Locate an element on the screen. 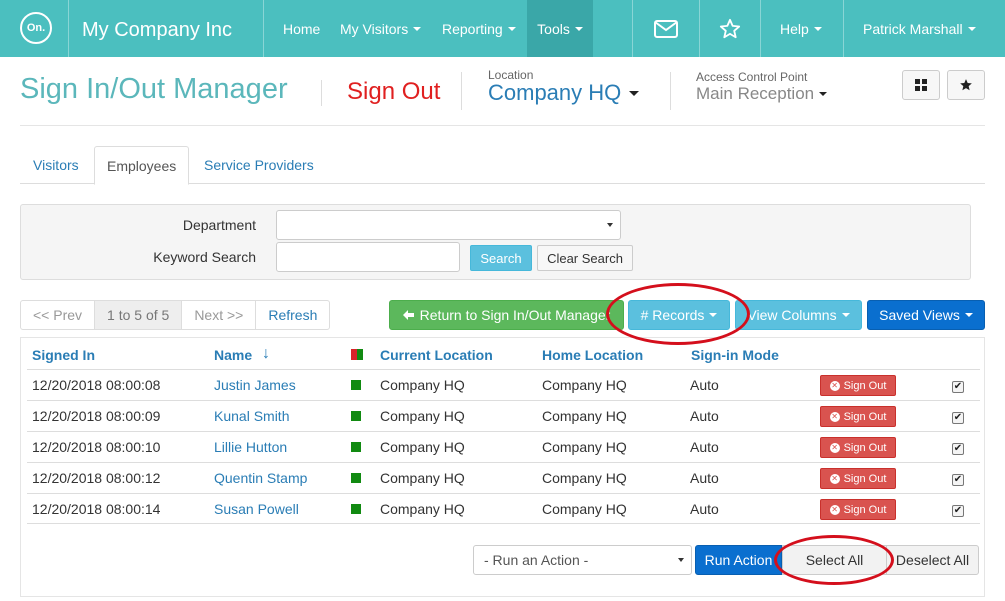 This screenshot has width=1005, height=601. next-page-button: Next >> is located at coordinates (219, 315).